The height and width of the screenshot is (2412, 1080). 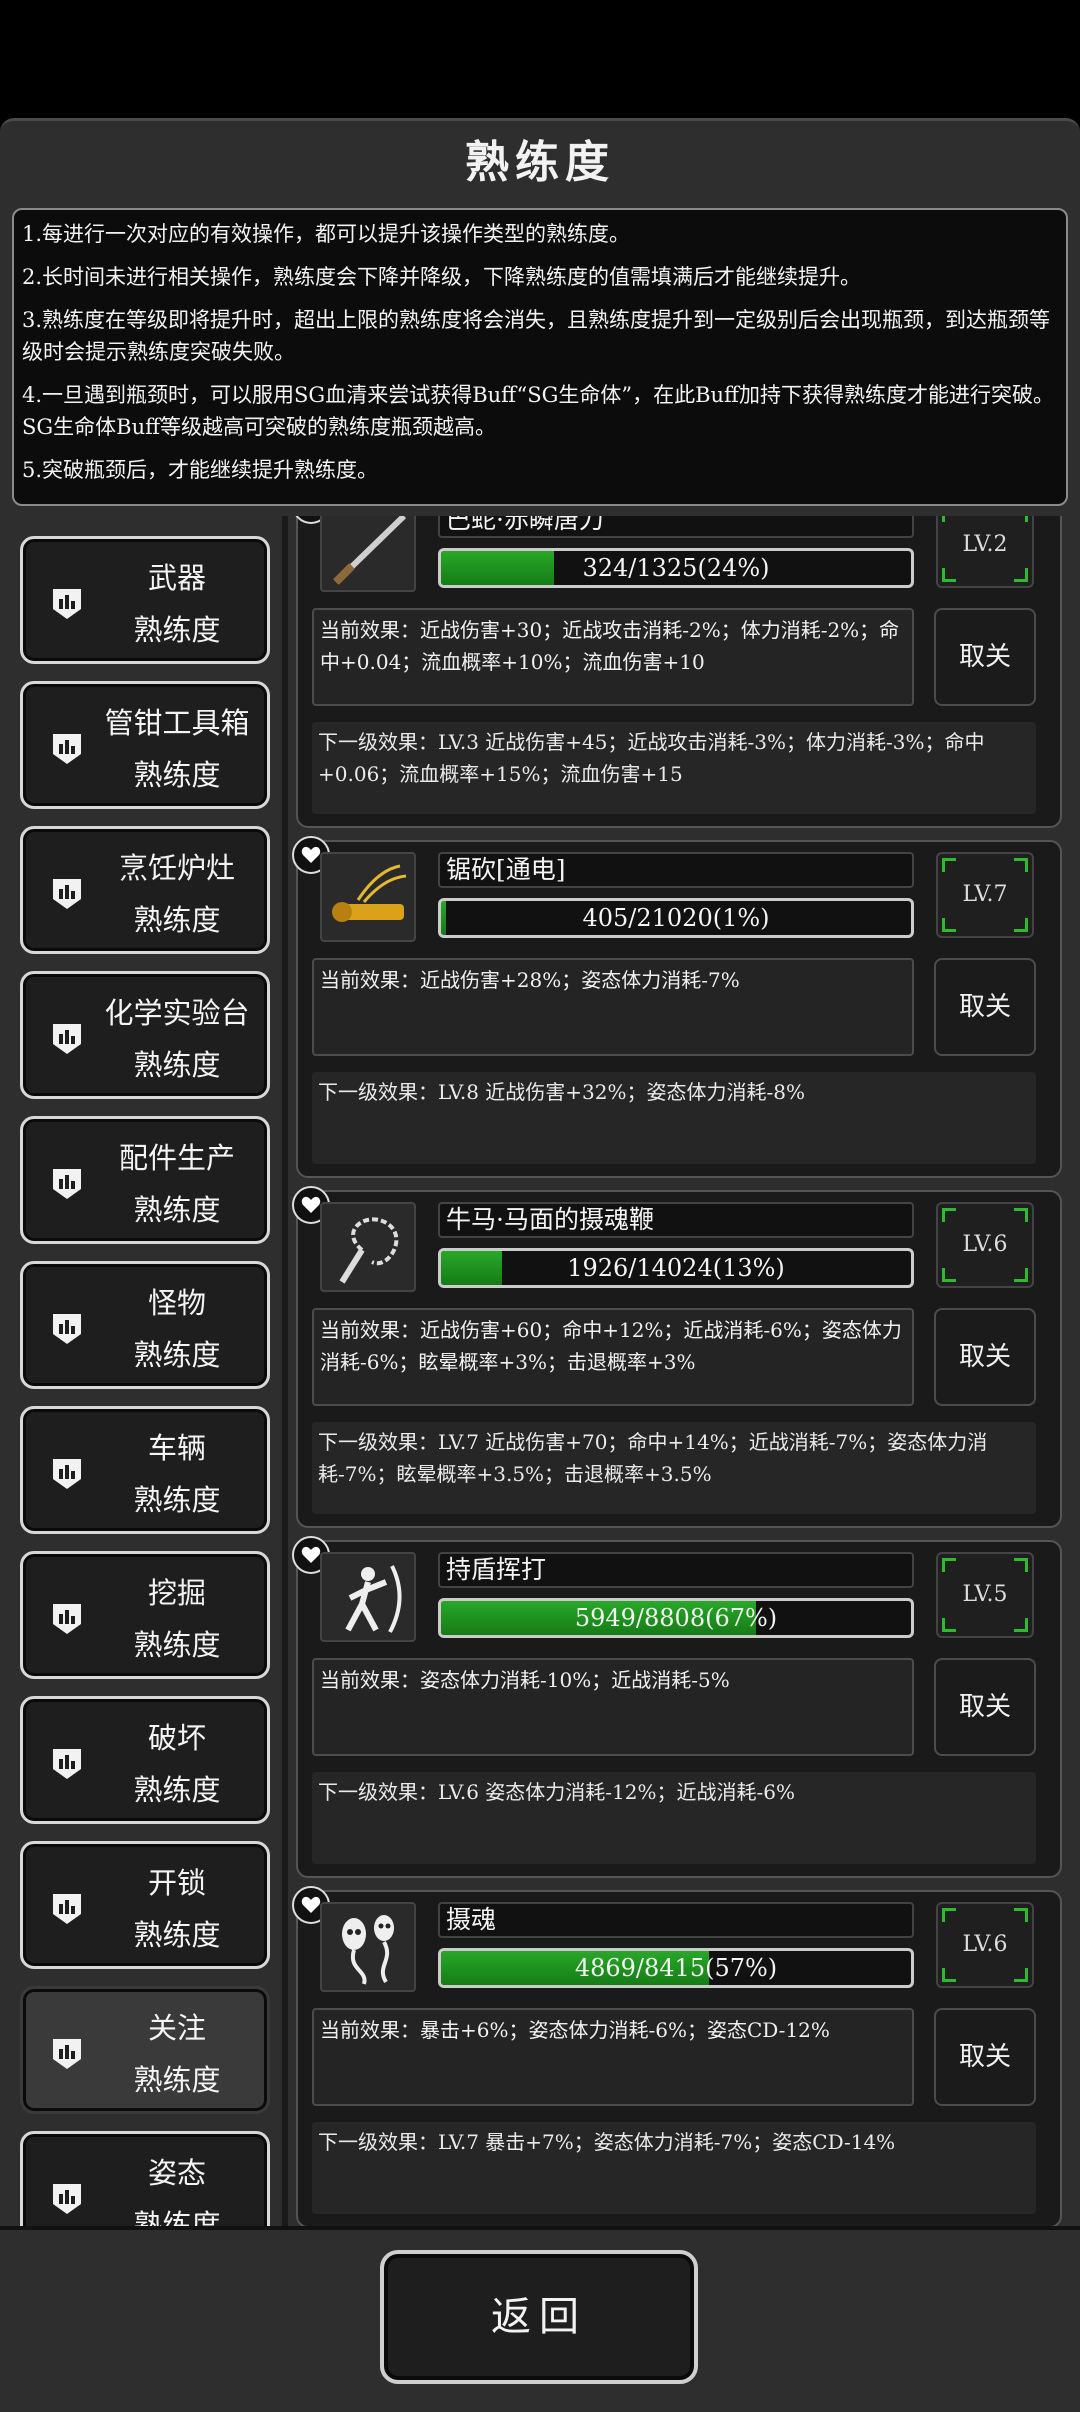 What do you see at coordinates (145, 2178) in the screenshot?
I see `category-button: 姿态 熟练度` at bounding box center [145, 2178].